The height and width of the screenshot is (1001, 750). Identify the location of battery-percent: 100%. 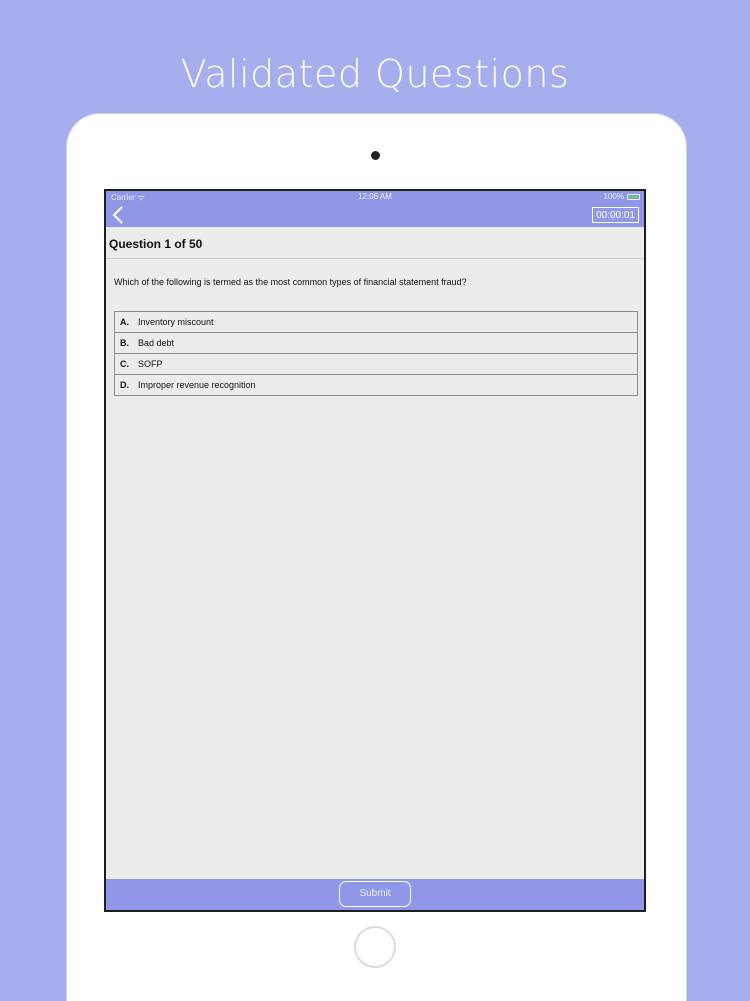
(613, 196).